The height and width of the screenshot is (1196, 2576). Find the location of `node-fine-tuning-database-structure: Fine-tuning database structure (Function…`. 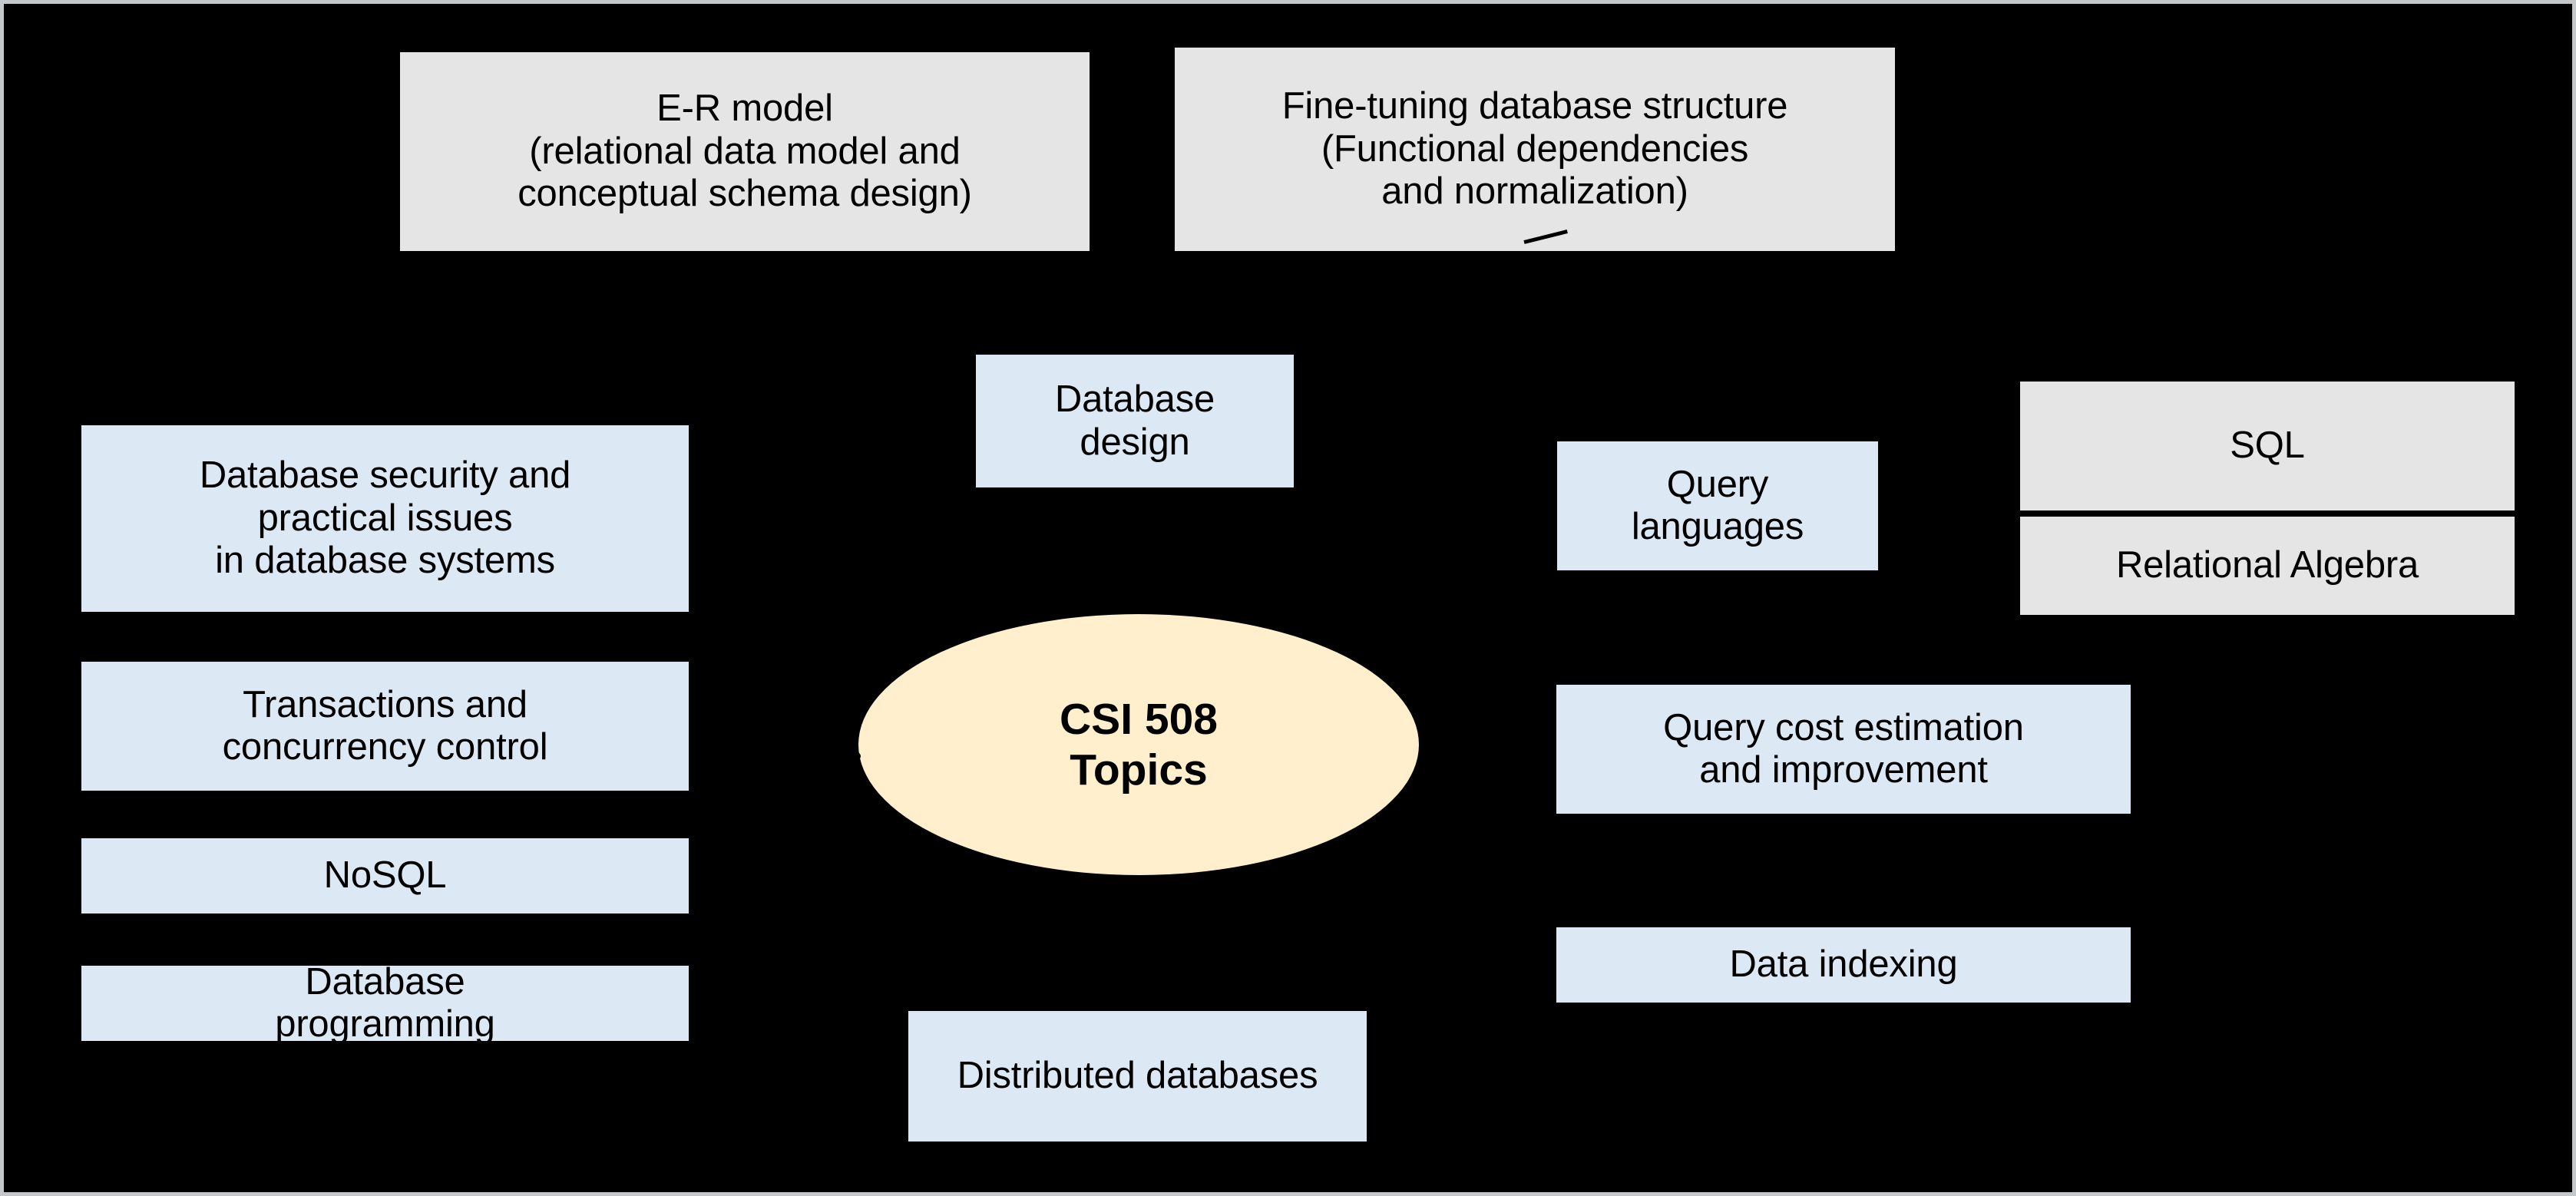

node-fine-tuning-database-structure: Fine-tuning database structure (Function… is located at coordinates (1535, 149).